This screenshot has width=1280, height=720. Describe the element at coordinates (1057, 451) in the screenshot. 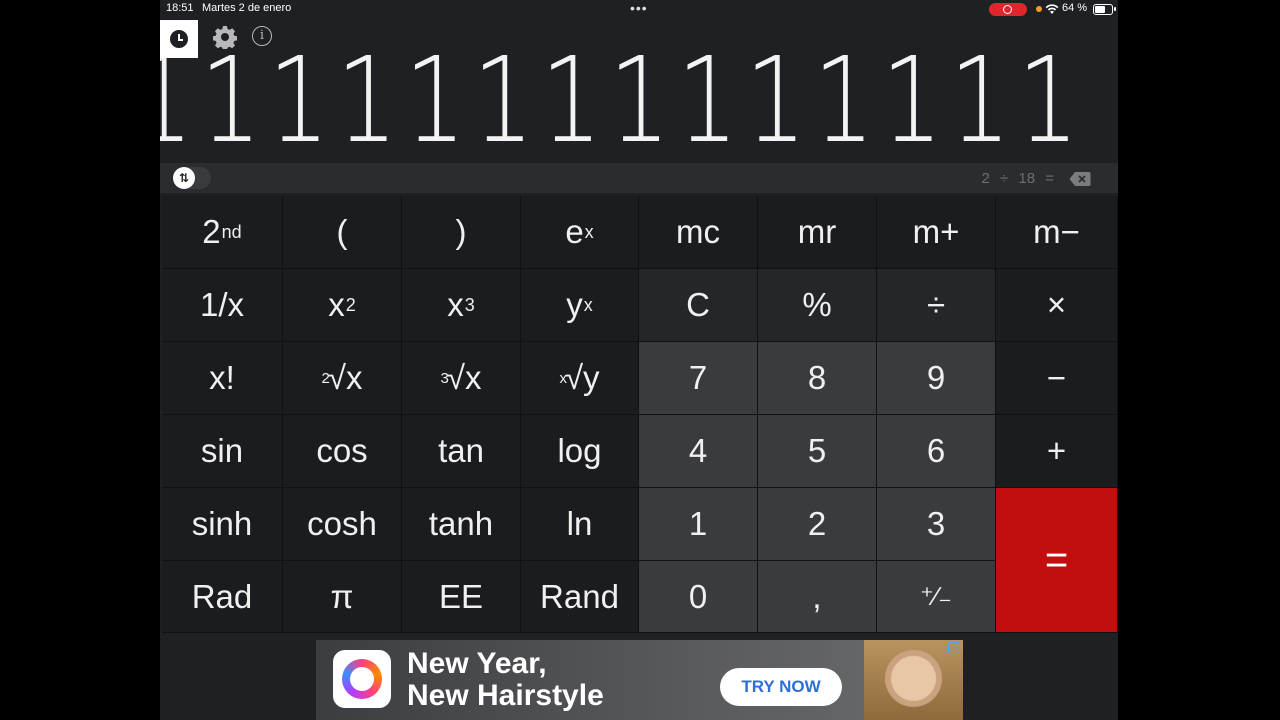

I see `plus-key: +` at that location.